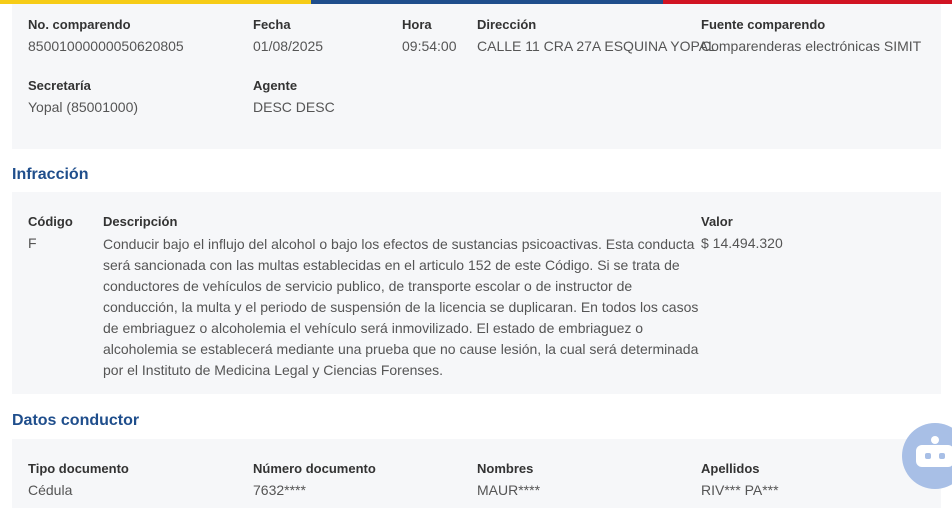 The width and height of the screenshot is (952, 508). Describe the element at coordinates (740, 490) in the screenshot. I see `apellidos-value: RIV*** PA***` at that location.